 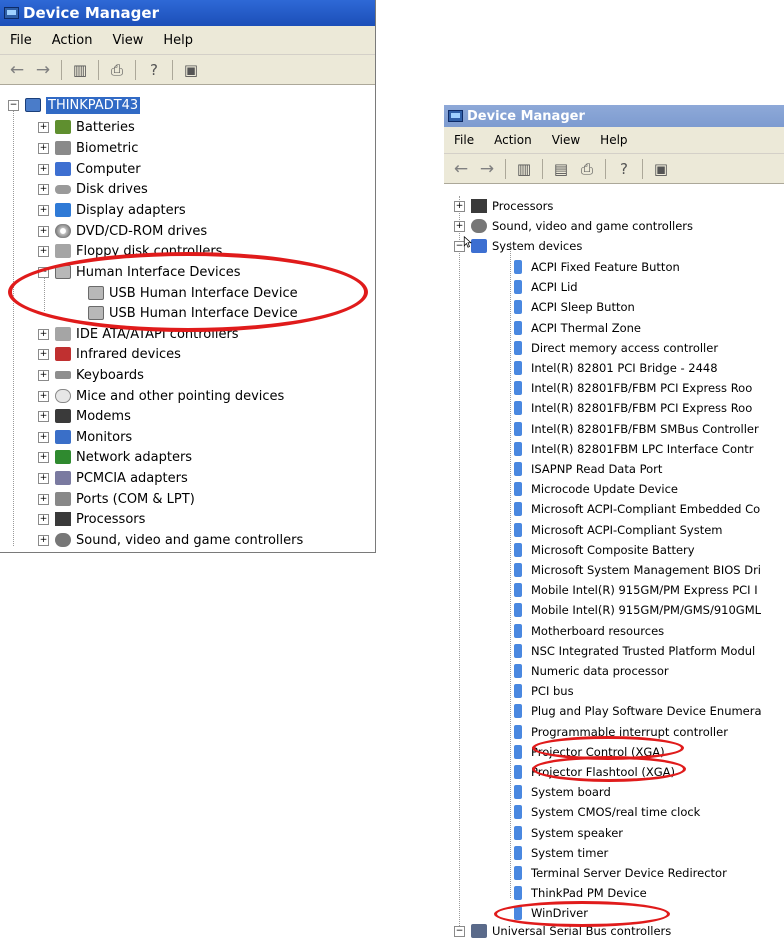 I want to click on tree-item-display-adapters: + Display adapters, so click(x=112, y=210).